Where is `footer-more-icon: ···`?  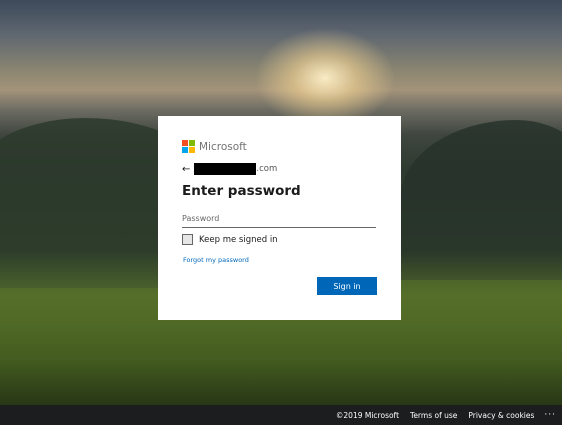 footer-more-icon: ··· is located at coordinates (550, 415).